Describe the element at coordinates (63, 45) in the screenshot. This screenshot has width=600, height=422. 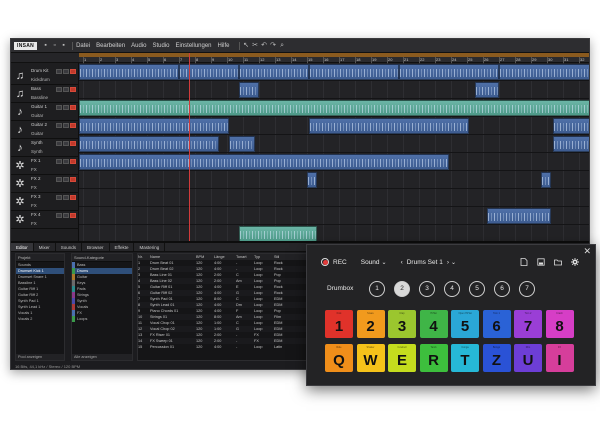
I see `save-icon: ▪` at that location.